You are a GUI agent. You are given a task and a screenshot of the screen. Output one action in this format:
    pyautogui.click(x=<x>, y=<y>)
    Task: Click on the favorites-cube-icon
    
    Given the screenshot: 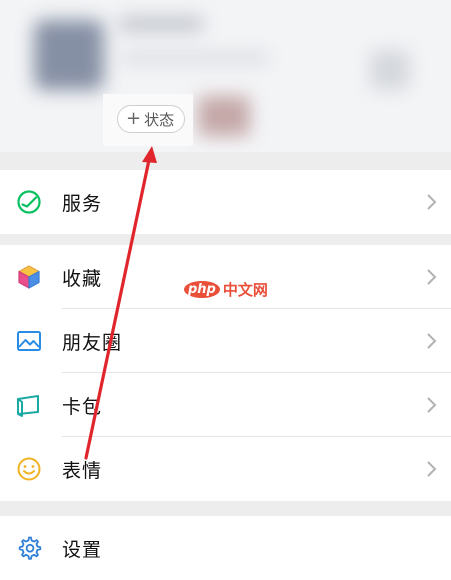 What is the action you would take?
    pyautogui.click(x=29, y=277)
    